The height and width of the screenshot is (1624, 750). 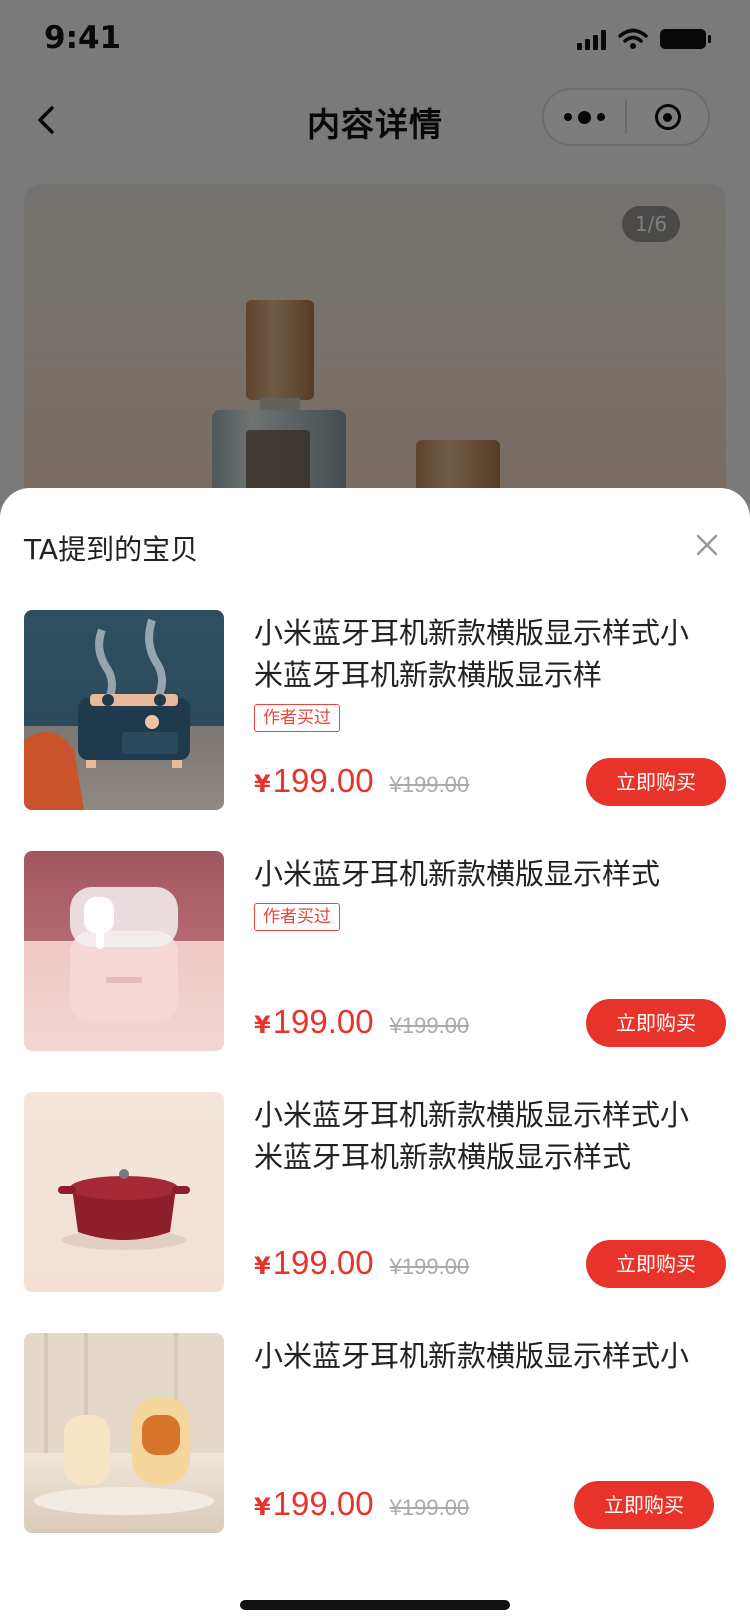 I want to click on product-thumb-red-pot, so click(x=124, y=1192).